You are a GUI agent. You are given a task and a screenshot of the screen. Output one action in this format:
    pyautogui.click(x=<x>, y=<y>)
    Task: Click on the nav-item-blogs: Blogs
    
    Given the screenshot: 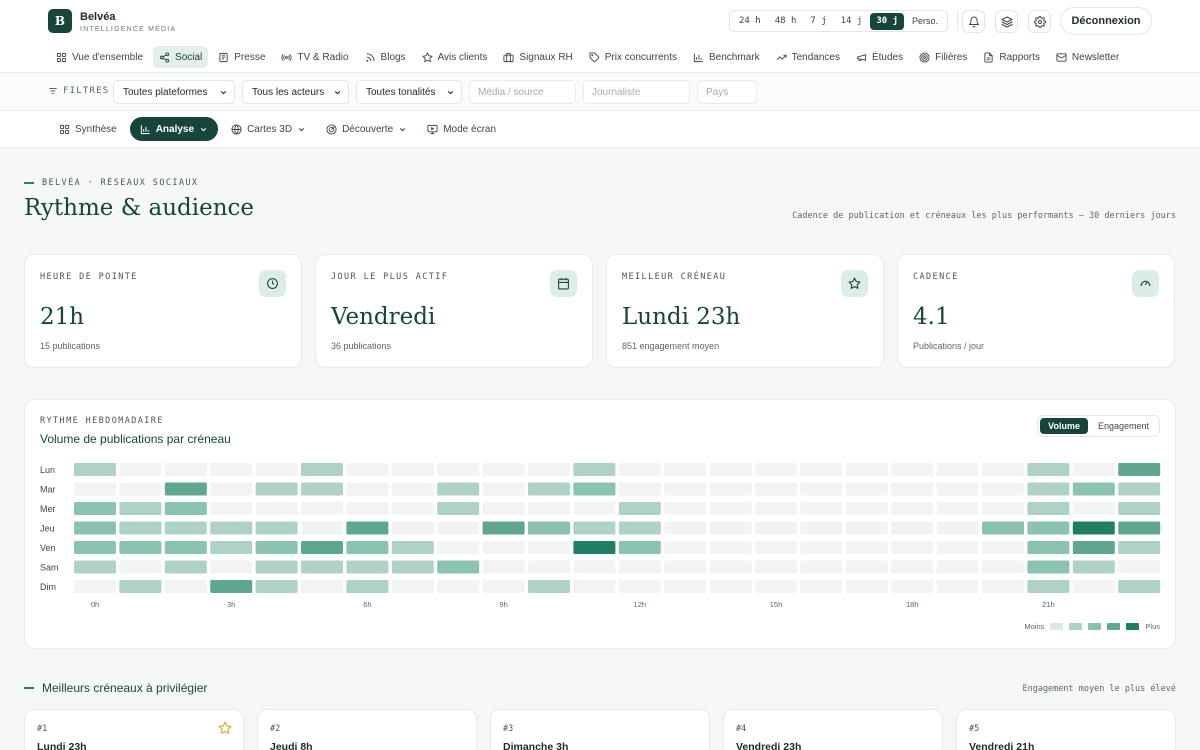 What is the action you would take?
    pyautogui.click(x=385, y=57)
    